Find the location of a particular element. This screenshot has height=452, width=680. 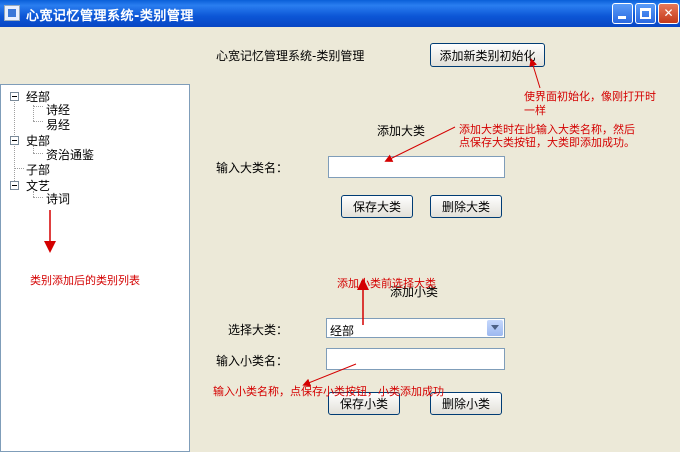

major-annotation: 点保存大类按钮，大类即添加成功。 is located at coordinates (547, 142).